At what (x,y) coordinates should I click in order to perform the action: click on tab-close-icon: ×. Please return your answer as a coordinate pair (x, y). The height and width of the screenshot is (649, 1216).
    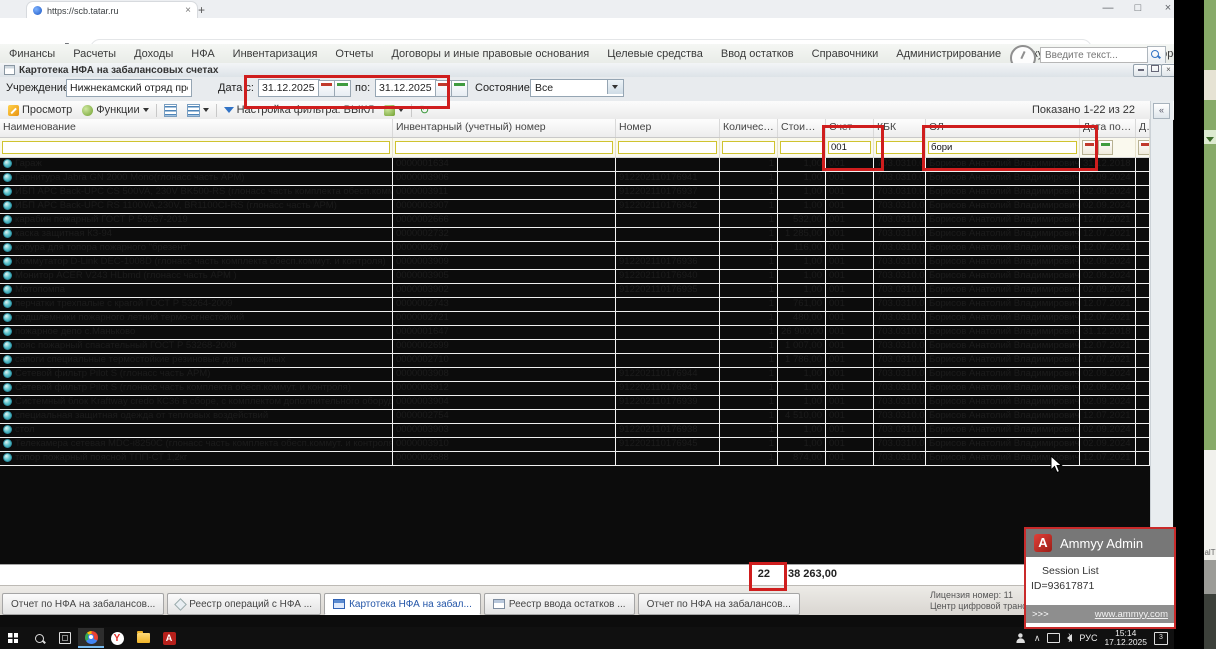
    Looking at the image, I should click on (188, 10).